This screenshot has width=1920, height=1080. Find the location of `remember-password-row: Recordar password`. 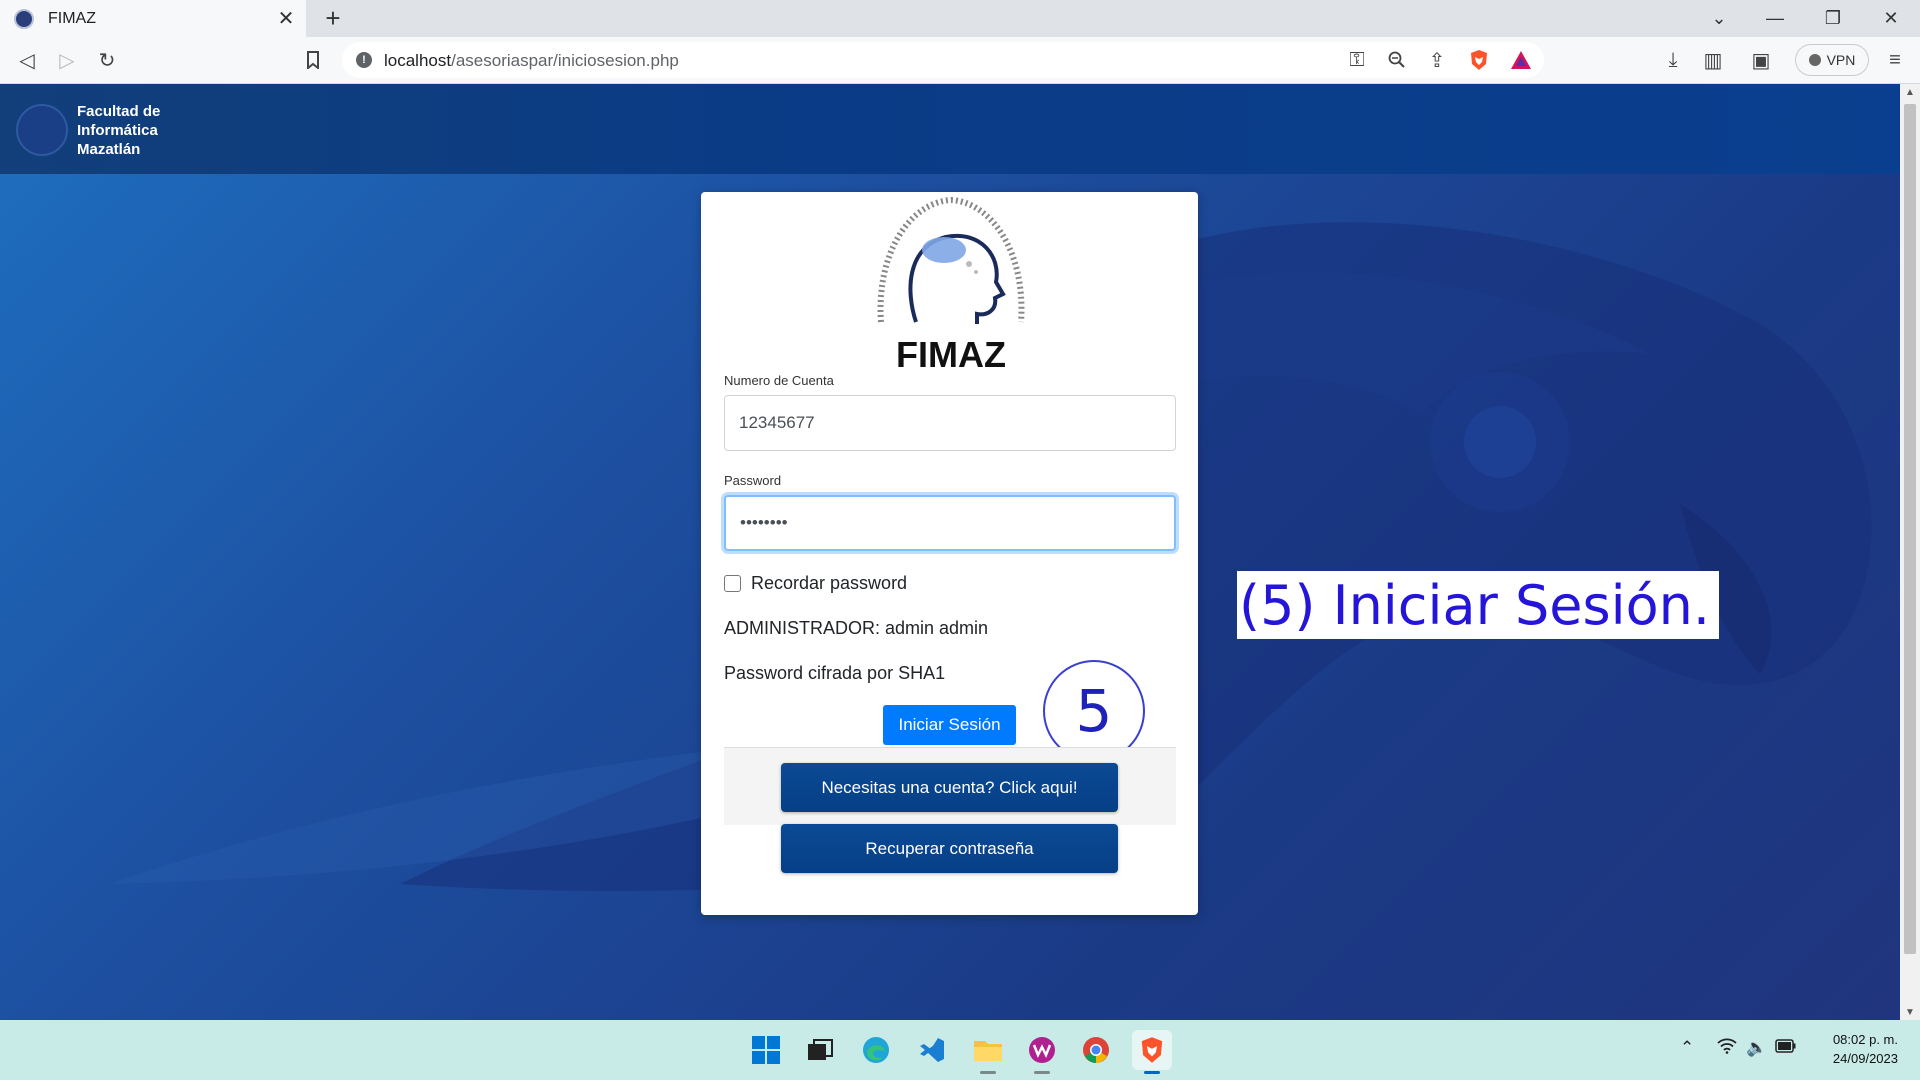

remember-password-row: Recordar password is located at coordinates (815, 583).